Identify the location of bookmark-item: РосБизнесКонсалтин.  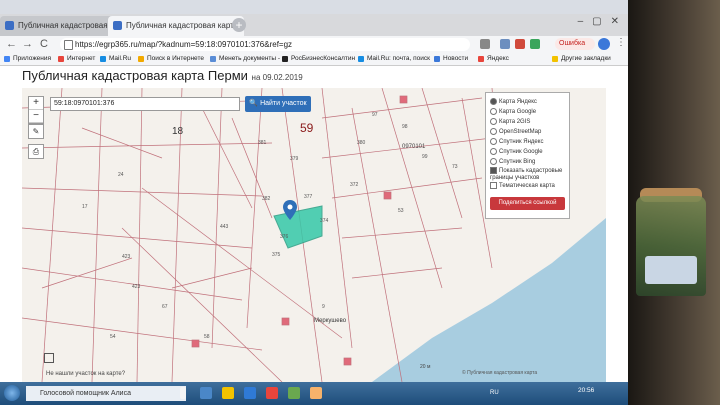
(318, 59).